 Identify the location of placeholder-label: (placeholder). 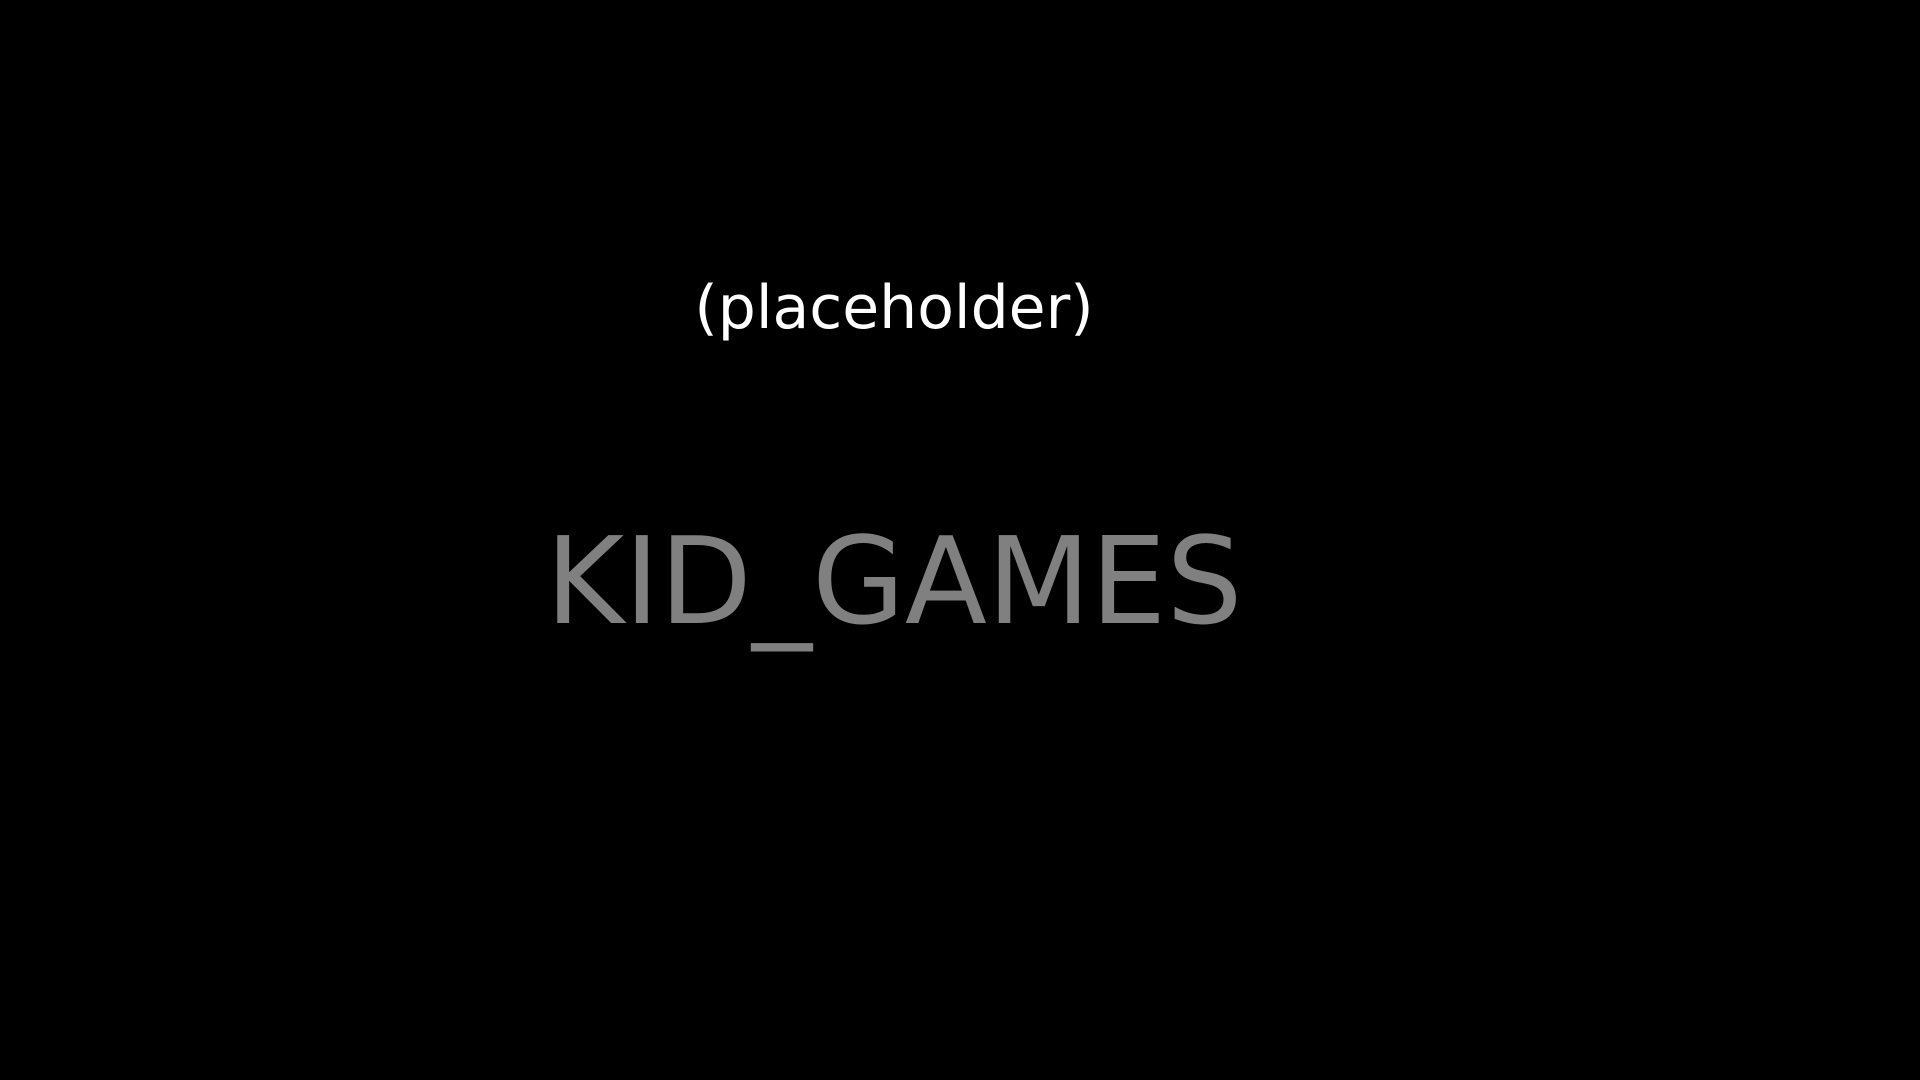
(894, 308).